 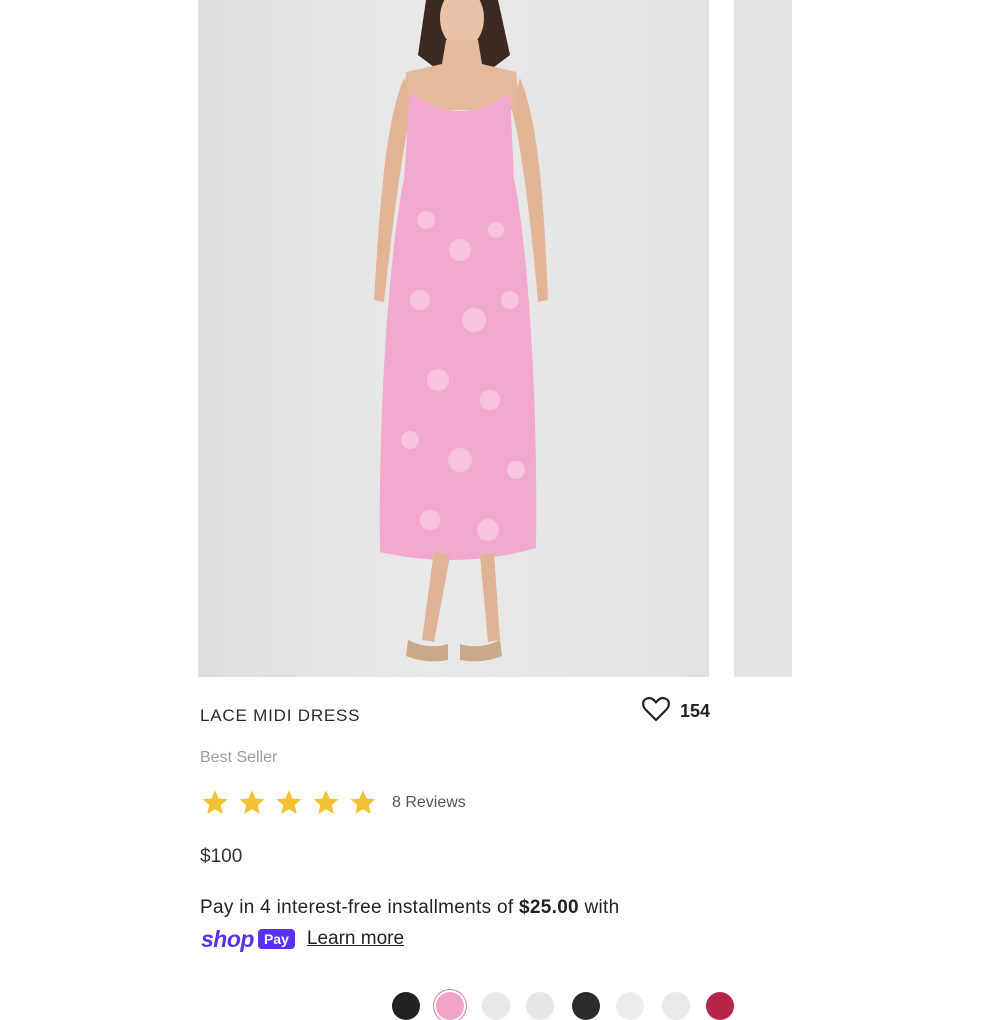 What do you see at coordinates (276, 939) in the screenshot?
I see `shop-pay-logo-pay: Pay` at bounding box center [276, 939].